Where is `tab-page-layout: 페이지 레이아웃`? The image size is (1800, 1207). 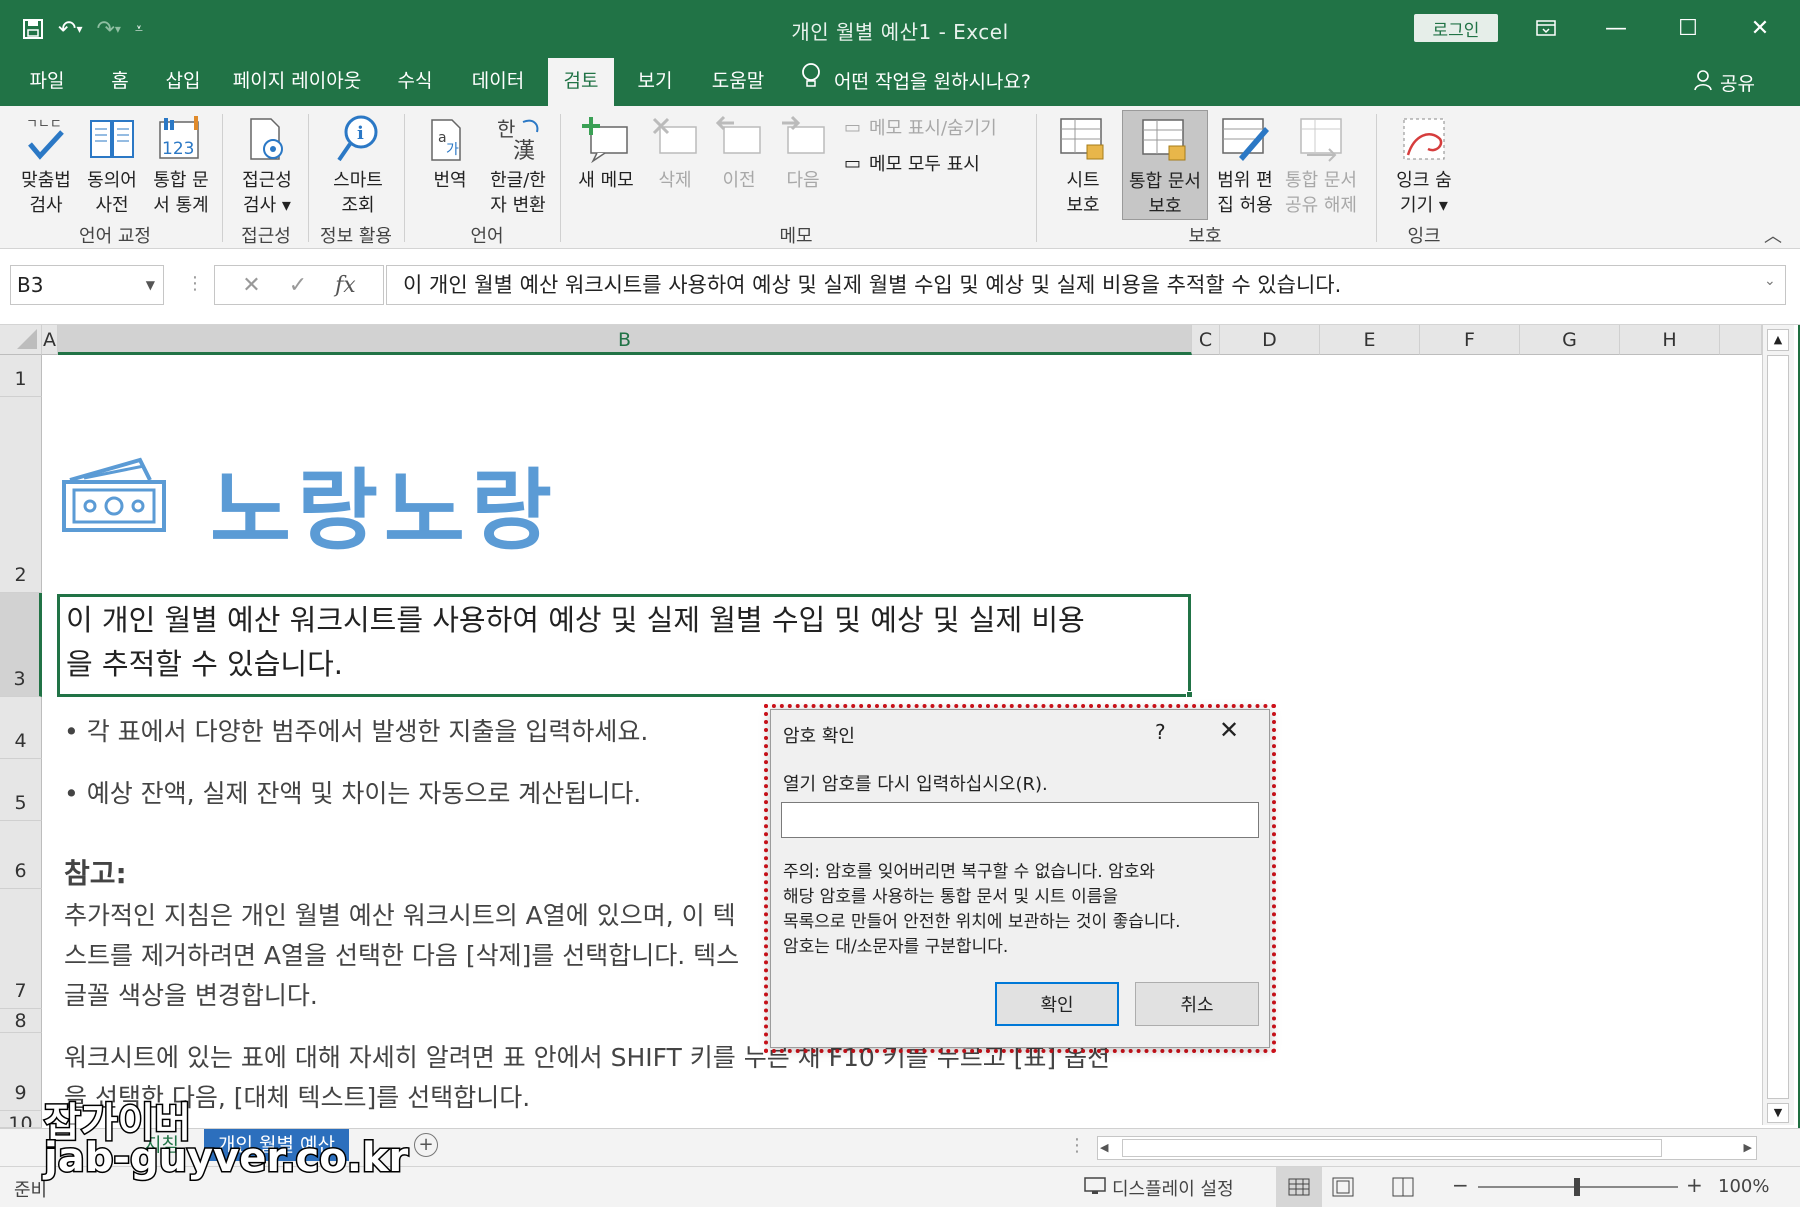 tab-page-layout: 페이지 레이아웃 is located at coordinates (297, 82).